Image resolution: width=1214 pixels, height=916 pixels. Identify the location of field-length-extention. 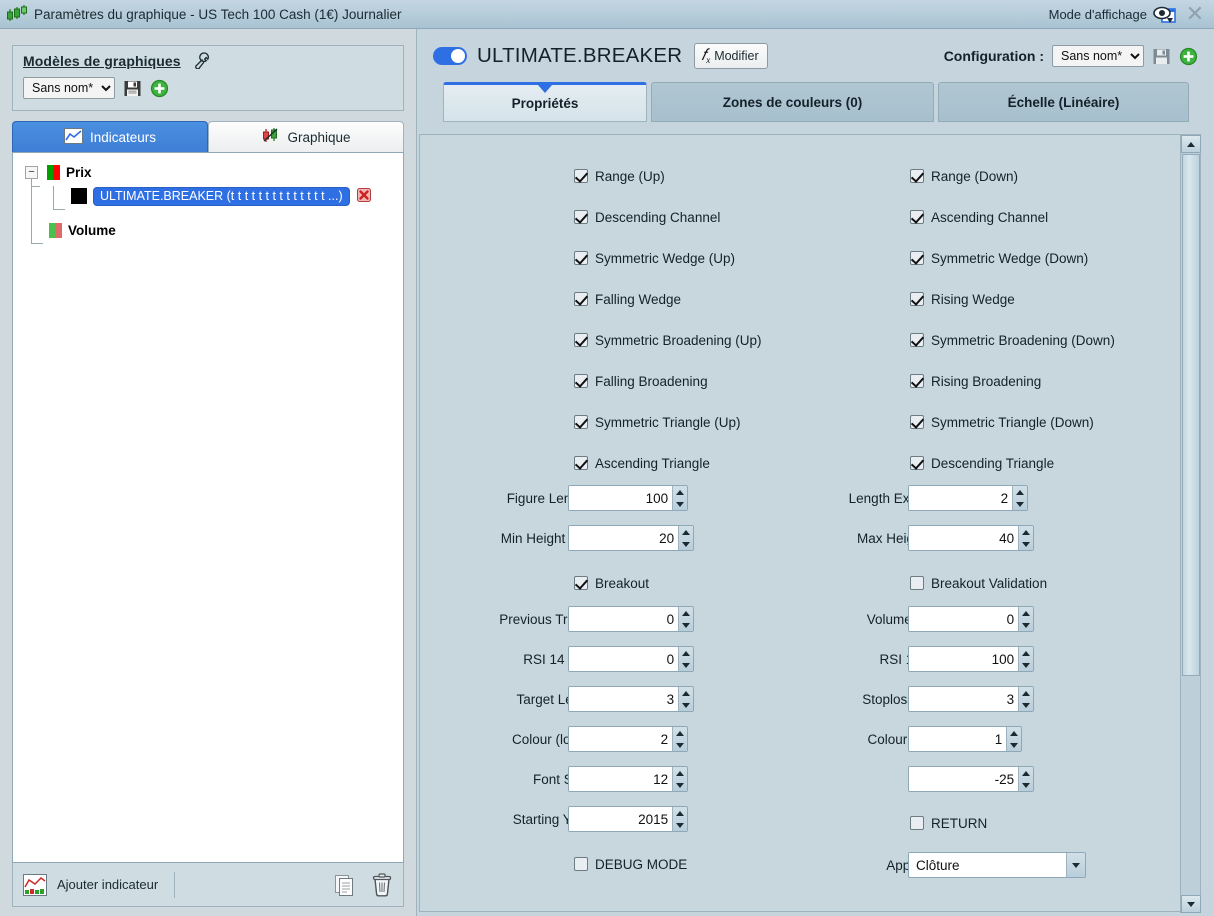
(968, 498).